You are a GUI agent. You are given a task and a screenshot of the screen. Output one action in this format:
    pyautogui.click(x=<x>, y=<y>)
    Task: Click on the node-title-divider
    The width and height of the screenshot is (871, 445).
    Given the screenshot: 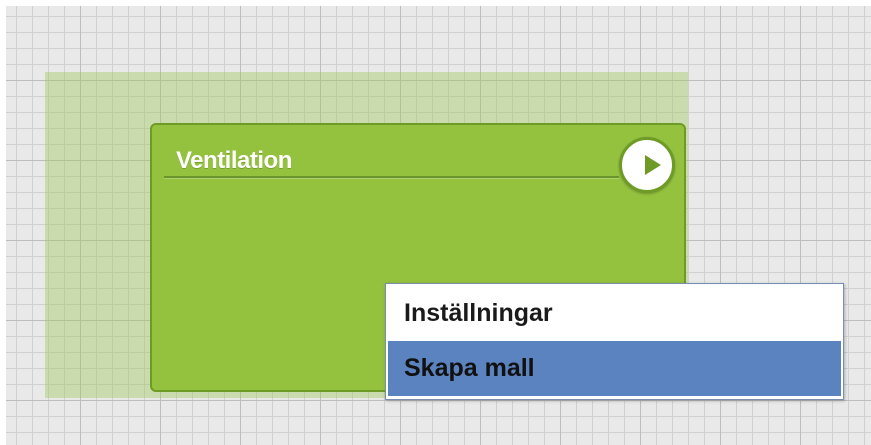 What is the action you would take?
    pyautogui.click(x=391, y=177)
    